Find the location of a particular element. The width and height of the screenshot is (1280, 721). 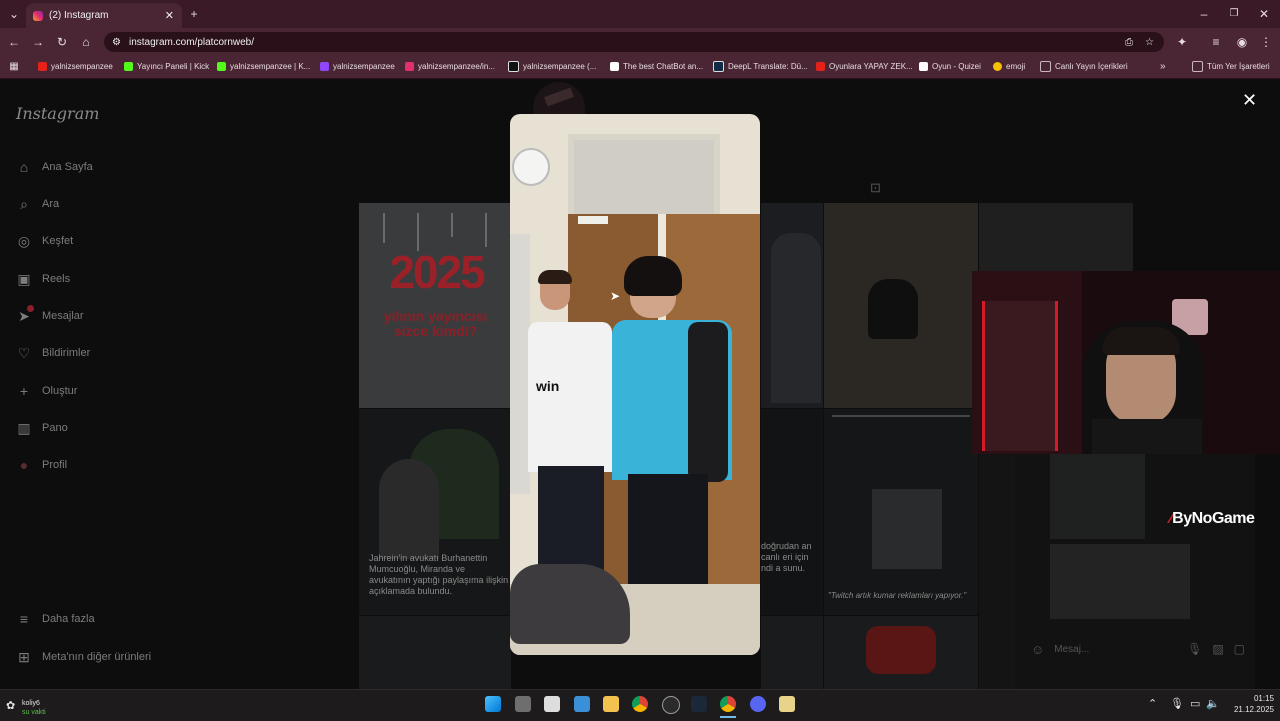

nav-home: ⌂ Ana Sayfa is located at coordinates (54, 167).